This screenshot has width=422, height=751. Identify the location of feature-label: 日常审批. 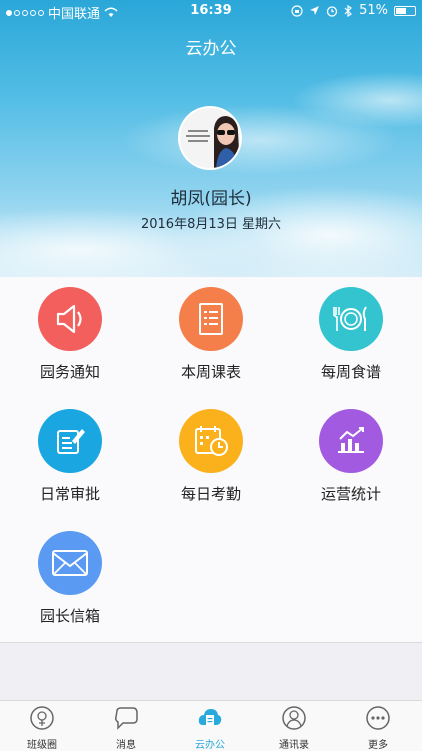
(69, 494).